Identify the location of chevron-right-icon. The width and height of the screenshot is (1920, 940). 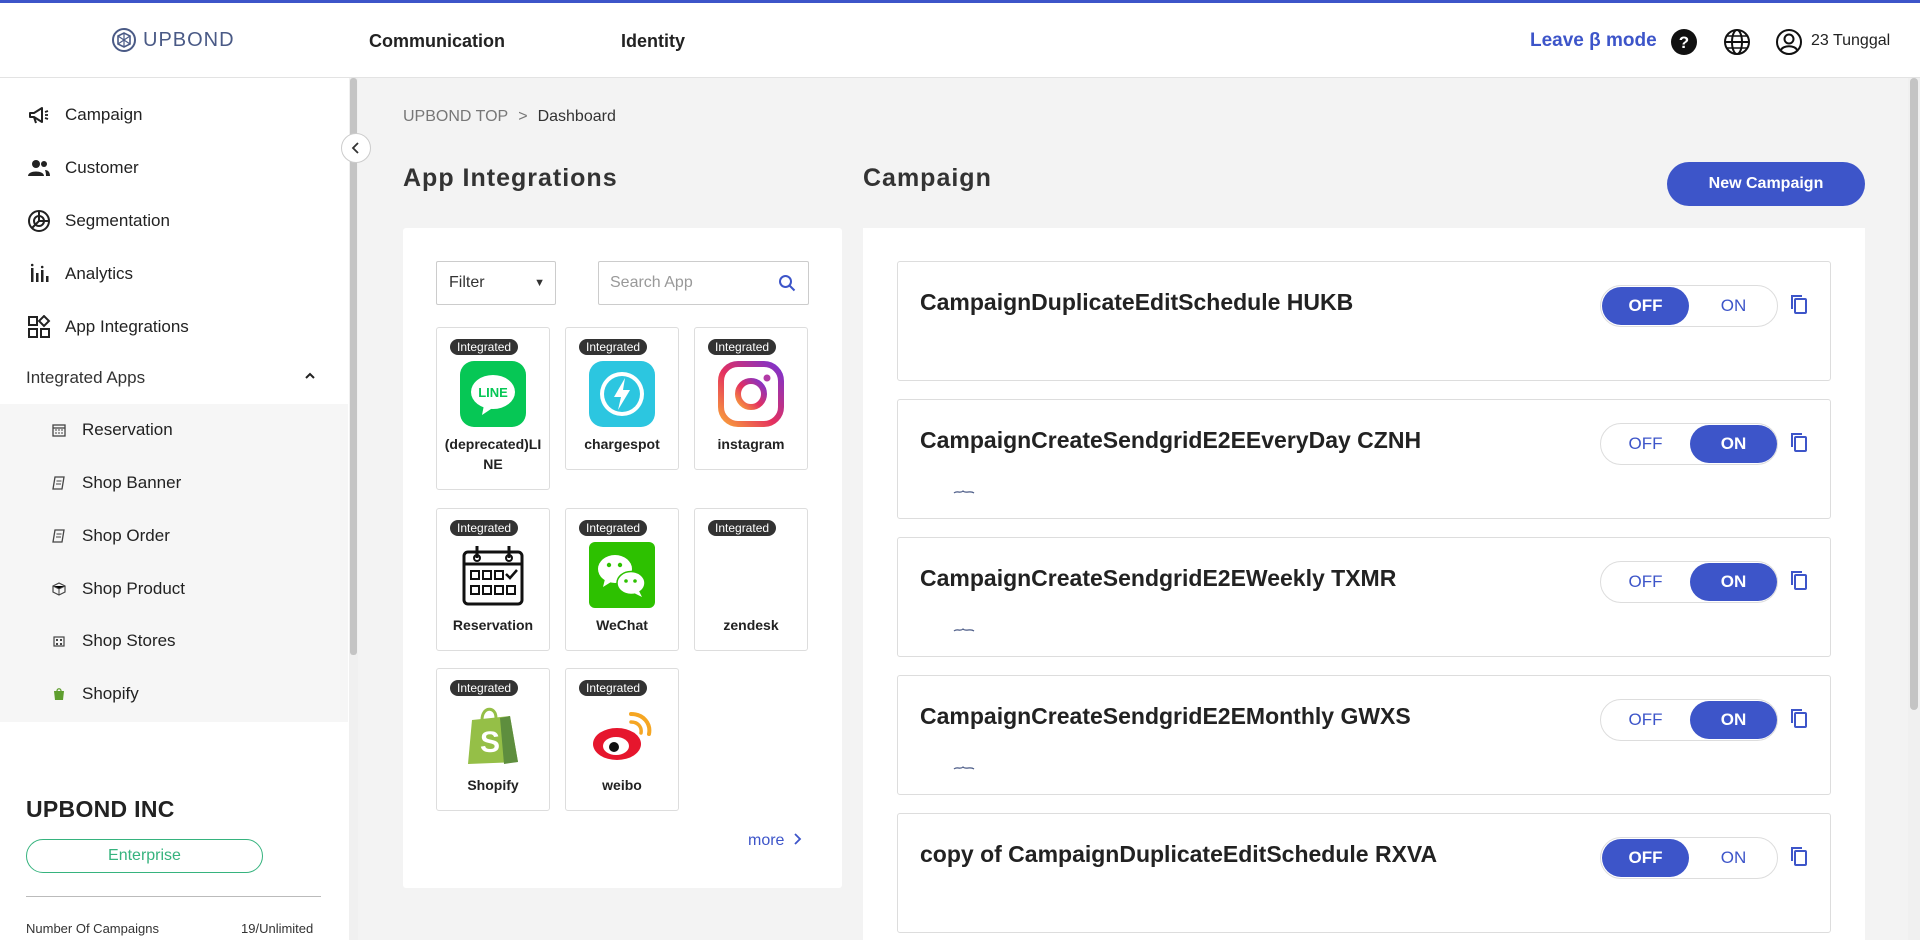
(798, 839).